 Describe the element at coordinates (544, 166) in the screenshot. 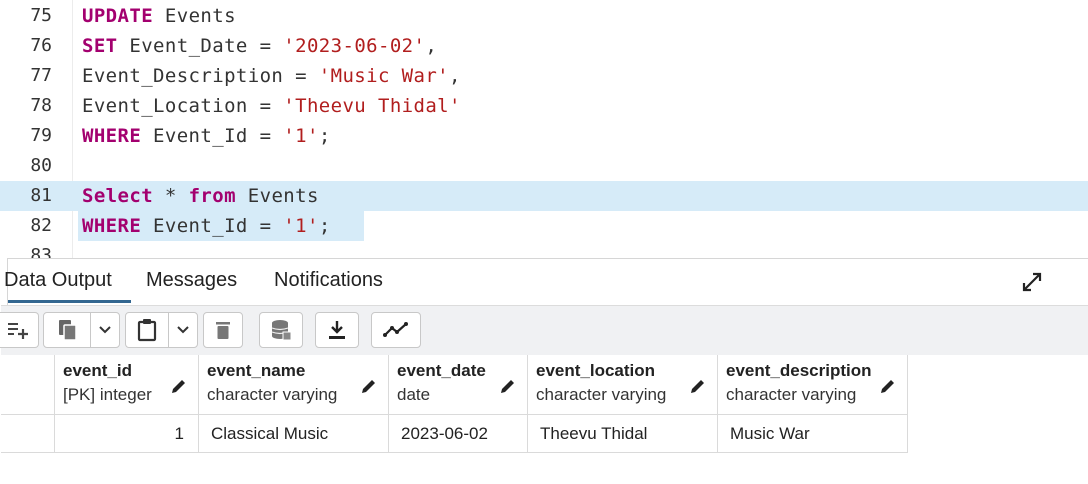

I see `code-line: 80` at that location.